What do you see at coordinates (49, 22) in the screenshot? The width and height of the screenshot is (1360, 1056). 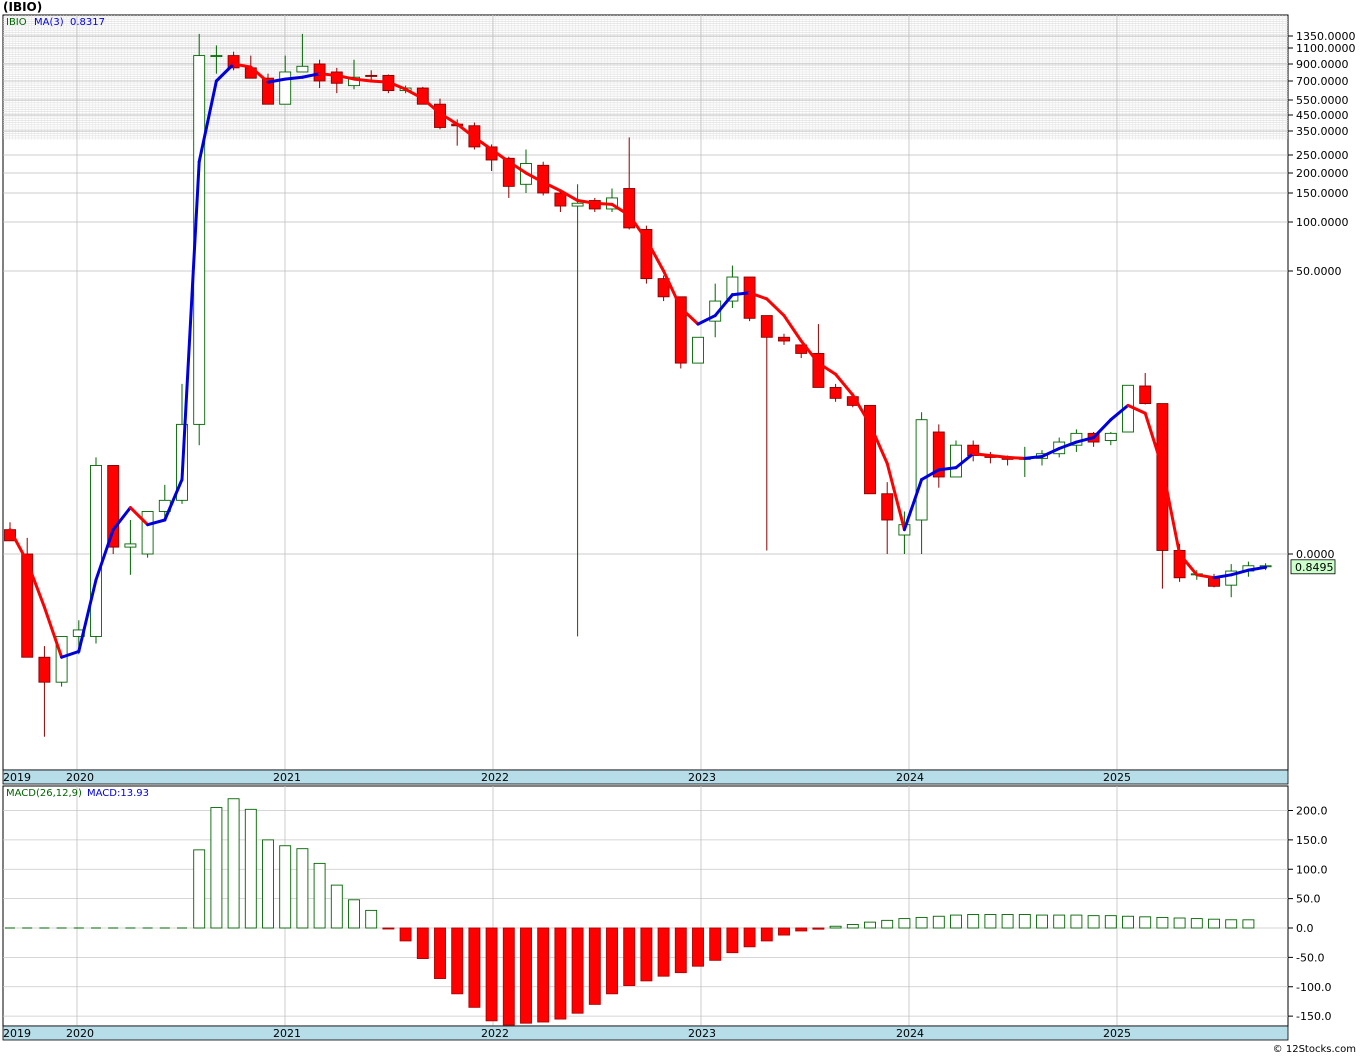 I see `price-legend-ma: MA(3)` at bounding box center [49, 22].